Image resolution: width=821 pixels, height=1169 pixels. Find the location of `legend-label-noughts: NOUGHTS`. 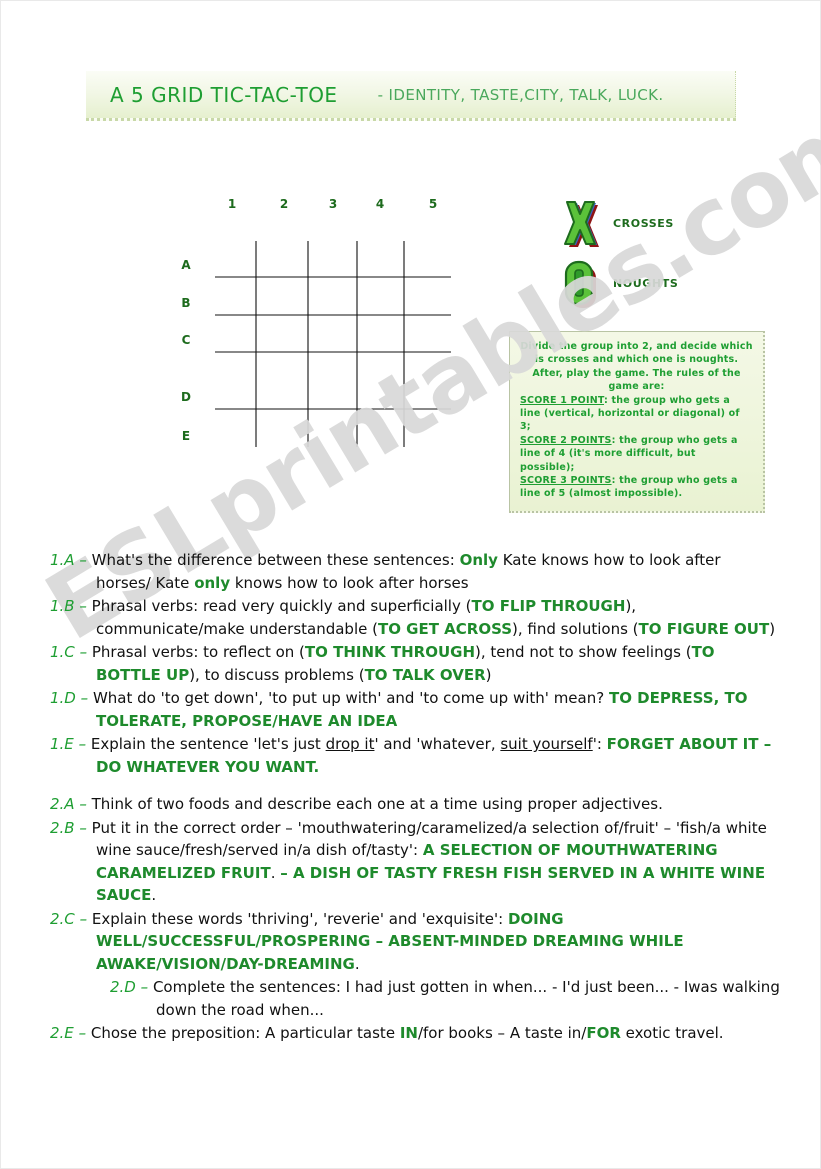

legend-label-noughts: NOUGHTS is located at coordinates (646, 283).